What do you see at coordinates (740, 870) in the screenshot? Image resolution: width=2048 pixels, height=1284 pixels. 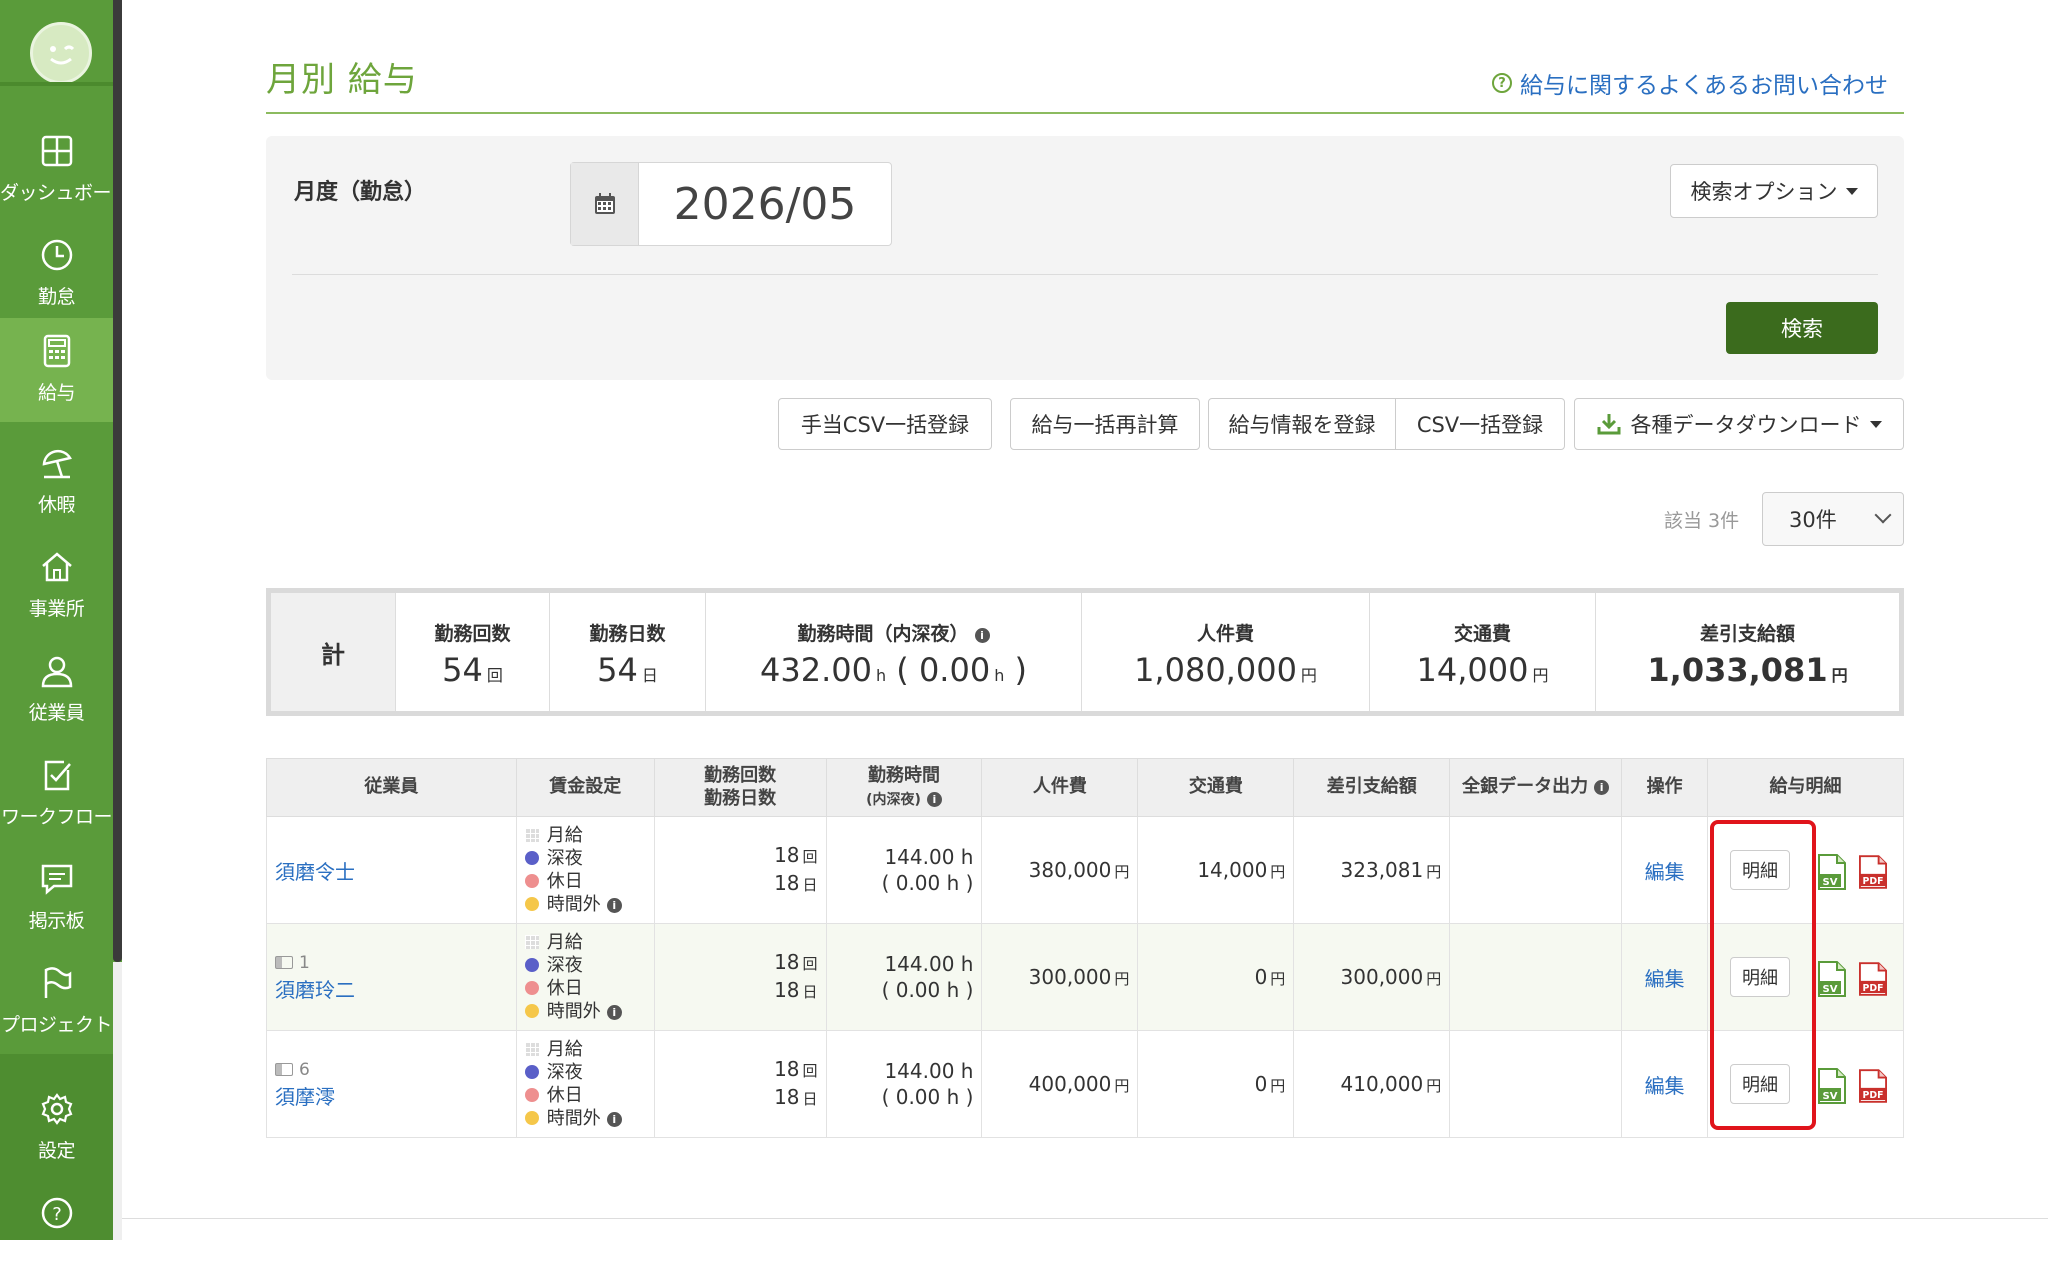 I see `count-days-cell: 18 回 18 日` at bounding box center [740, 870].